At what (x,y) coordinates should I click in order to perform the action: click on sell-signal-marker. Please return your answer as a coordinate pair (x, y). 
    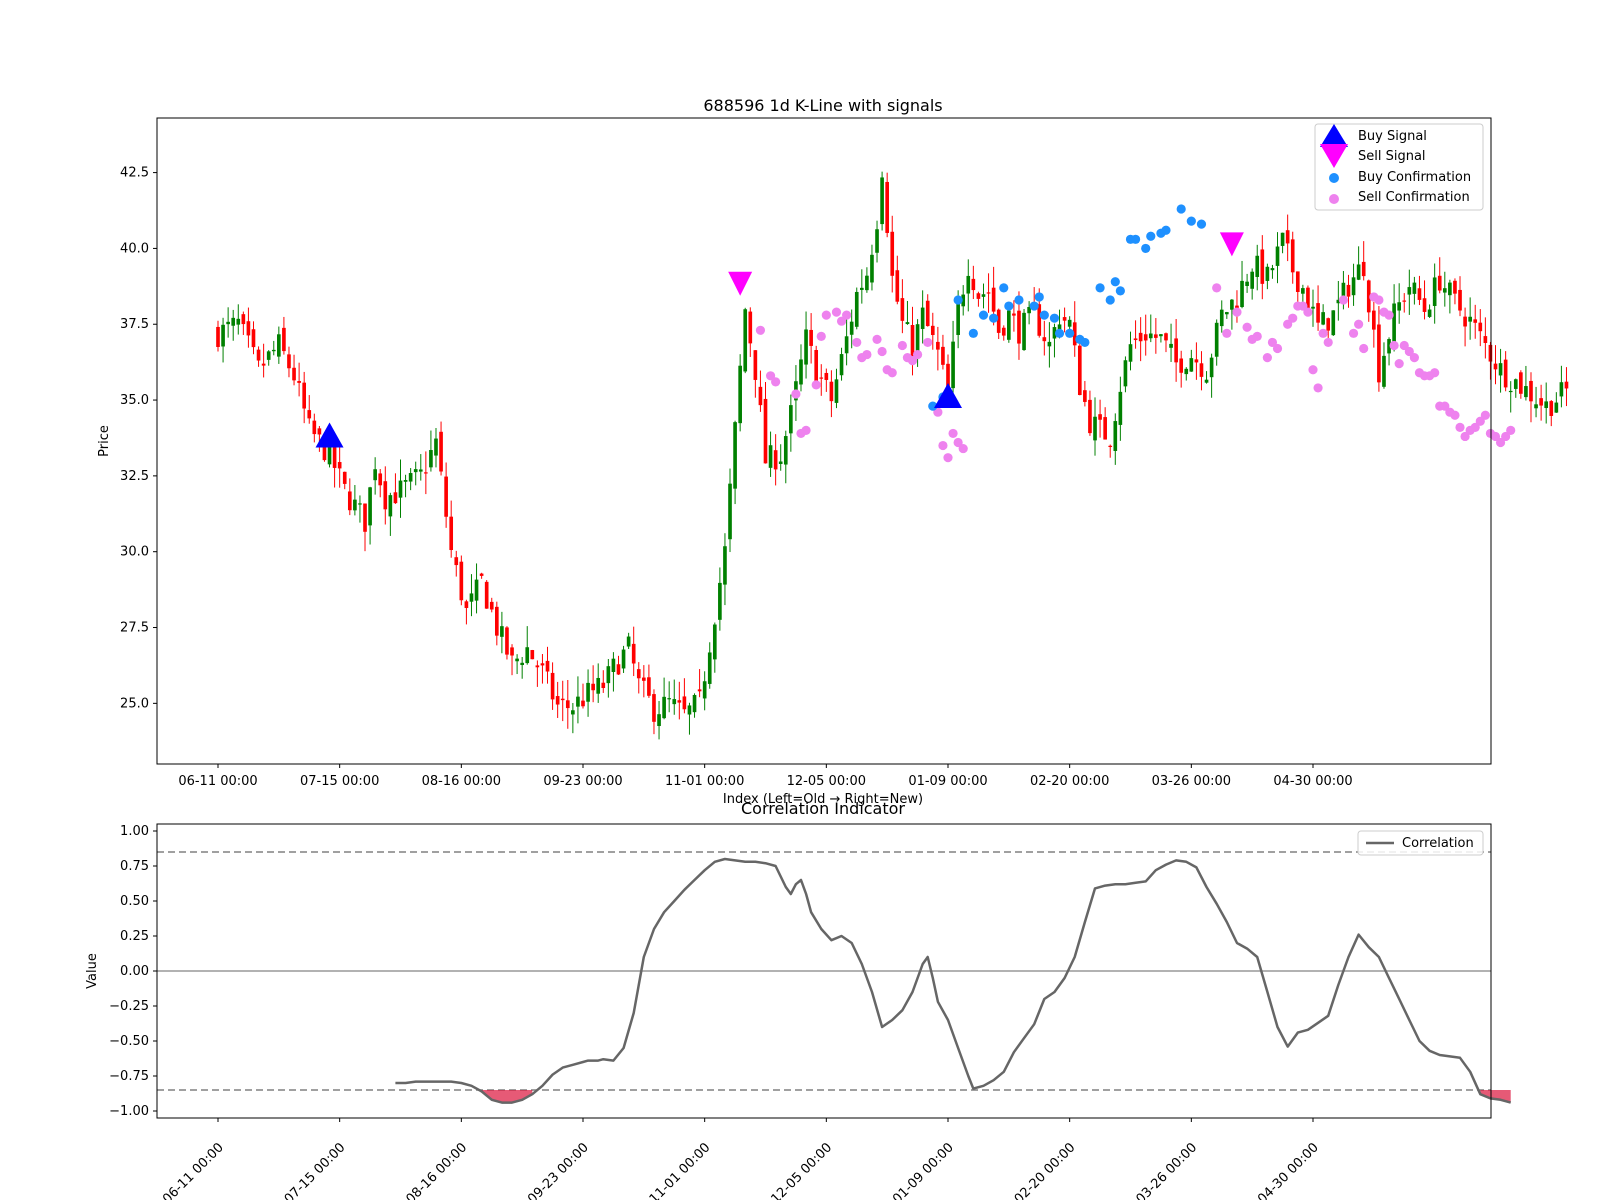
    Looking at the image, I should click on (1231, 244).